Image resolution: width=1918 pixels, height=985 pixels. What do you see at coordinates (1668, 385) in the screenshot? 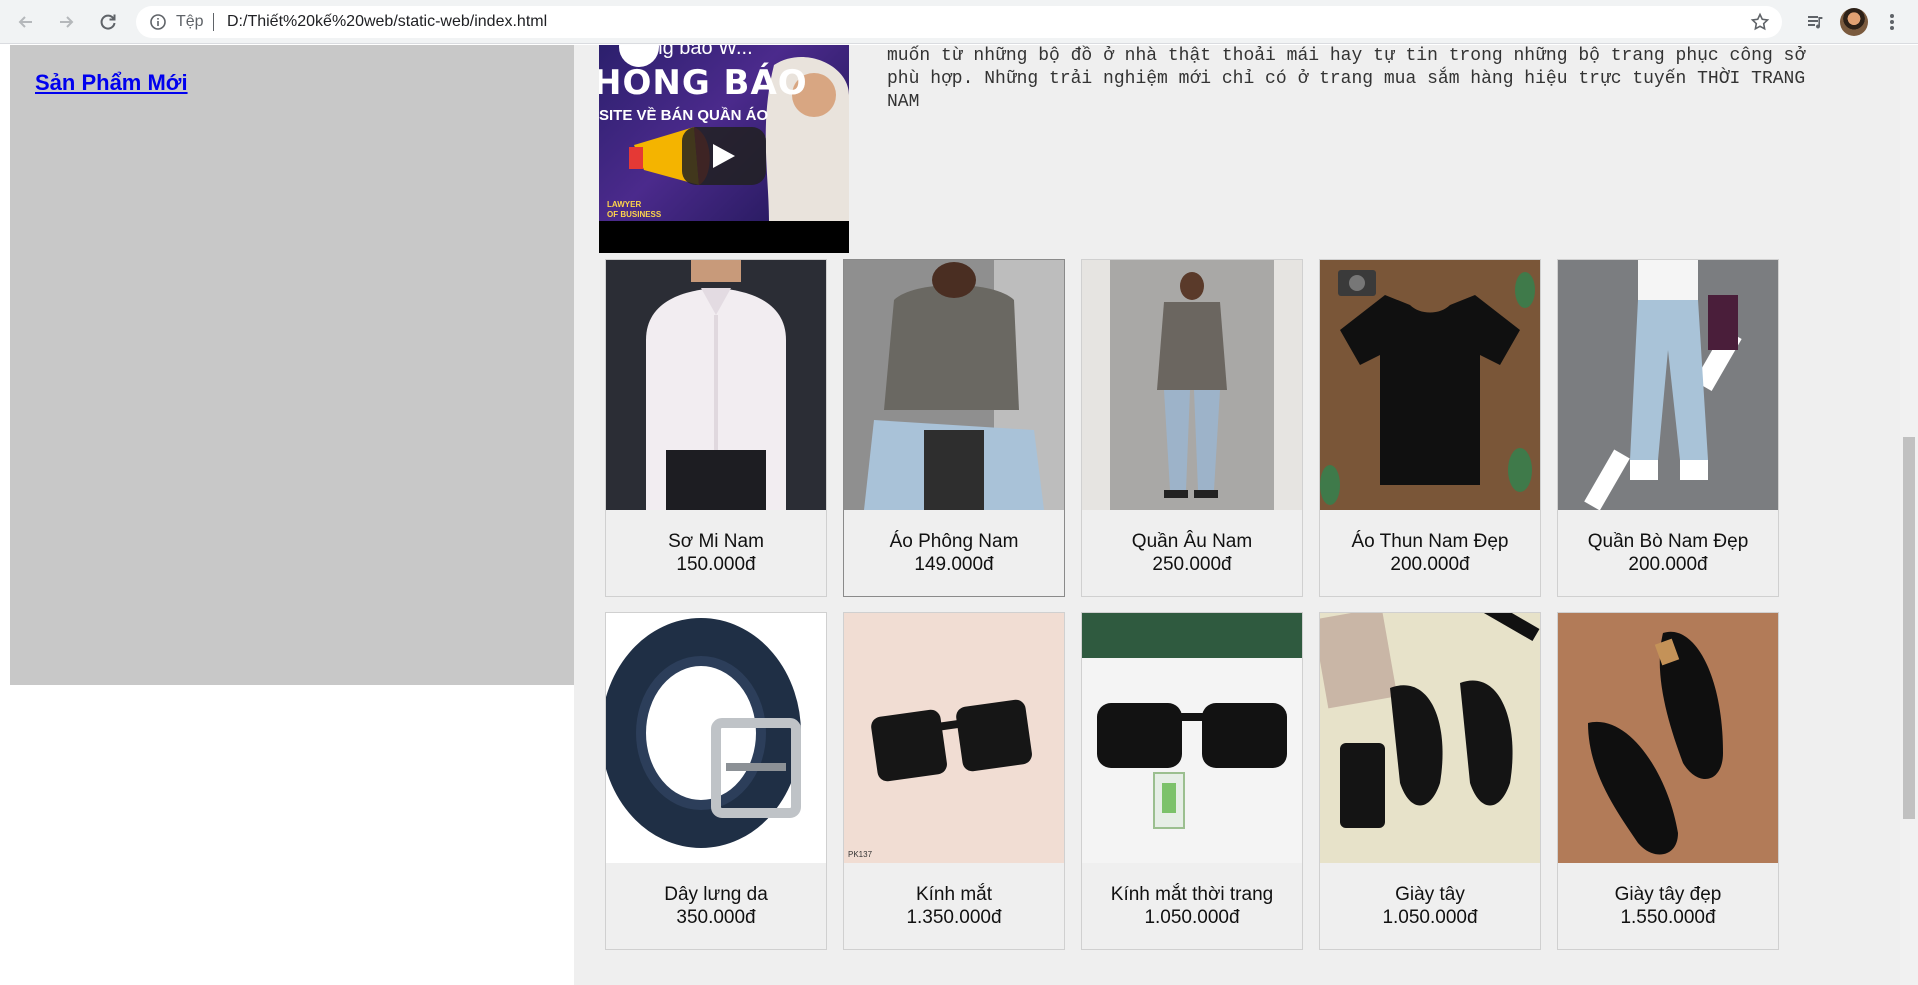
I see `product-image-jeans` at bounding box center [1668, 385].